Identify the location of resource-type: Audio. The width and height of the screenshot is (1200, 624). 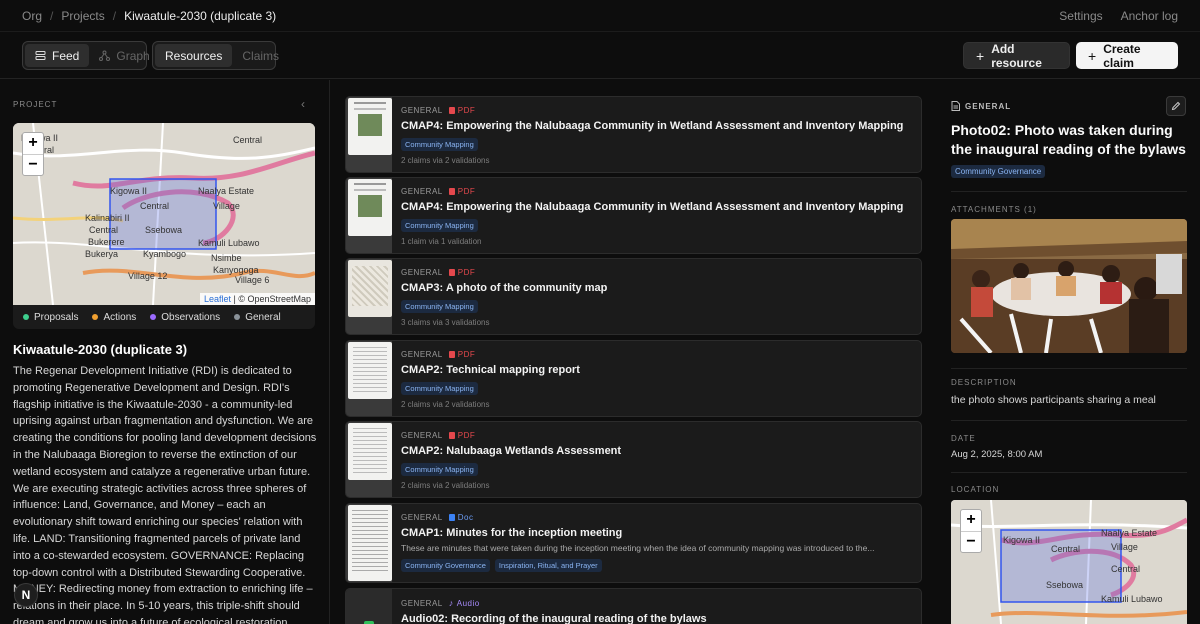
(468, 603).